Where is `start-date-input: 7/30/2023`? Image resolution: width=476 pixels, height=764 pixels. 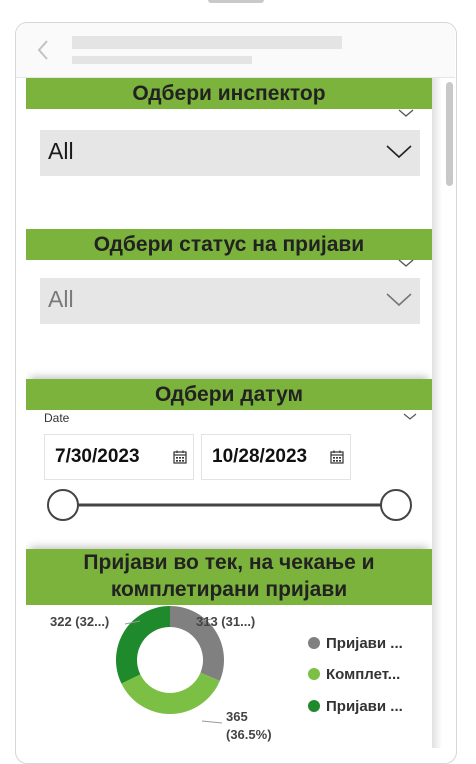 start-date-input: 7/30/2023 is located at coordinates (119, 457).